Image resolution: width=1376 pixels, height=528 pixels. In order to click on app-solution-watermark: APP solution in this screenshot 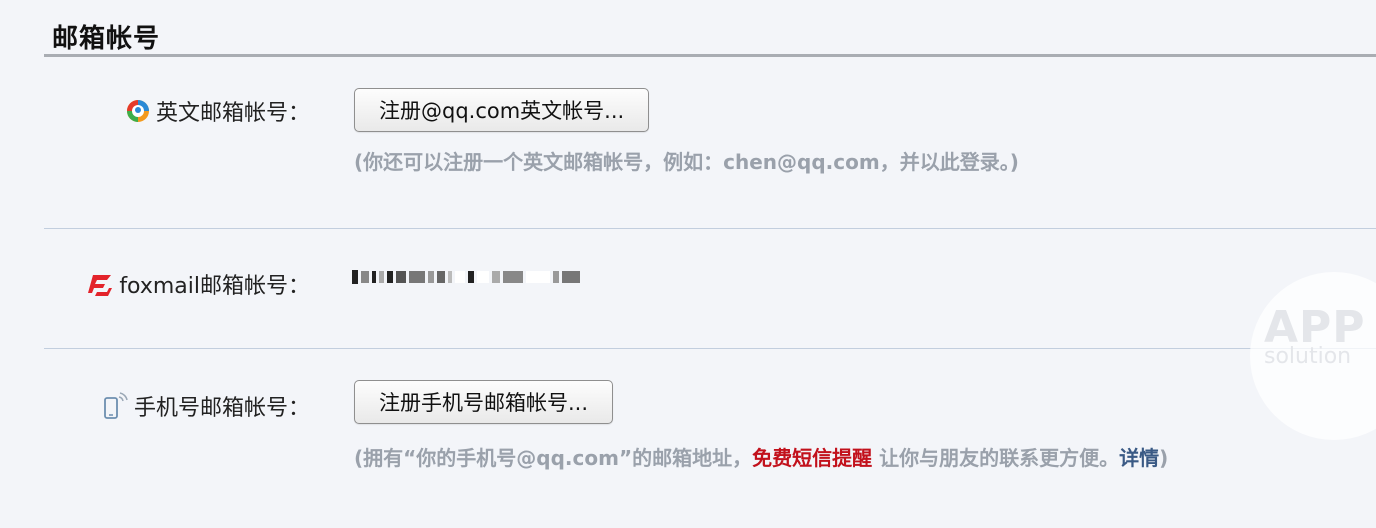, I will do `click(1313, 356)`.